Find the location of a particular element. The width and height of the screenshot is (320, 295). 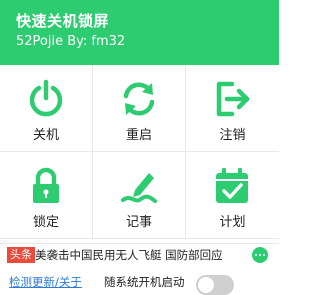

note-button: 记事 is located at coordinates (139, 195).